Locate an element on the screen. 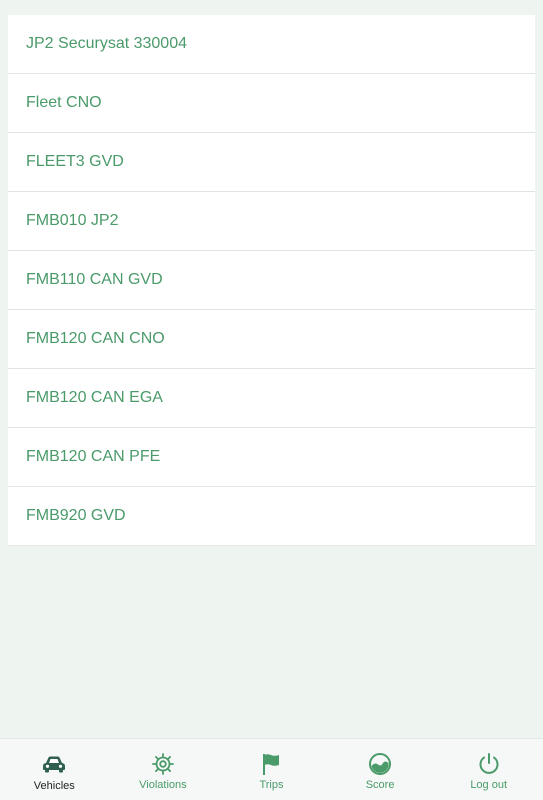 This screenshot has width=543, height=800. car-icon is located at coordinates (54, 764).